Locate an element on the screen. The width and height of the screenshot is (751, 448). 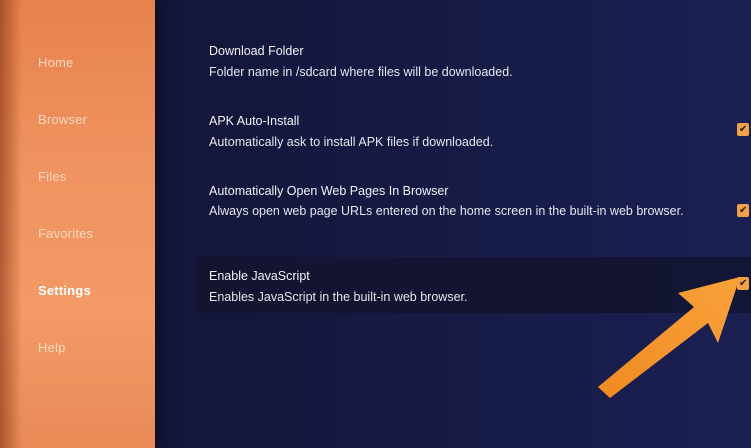
setting-title: APK Auto-Install is located at coordinates (254, 121).